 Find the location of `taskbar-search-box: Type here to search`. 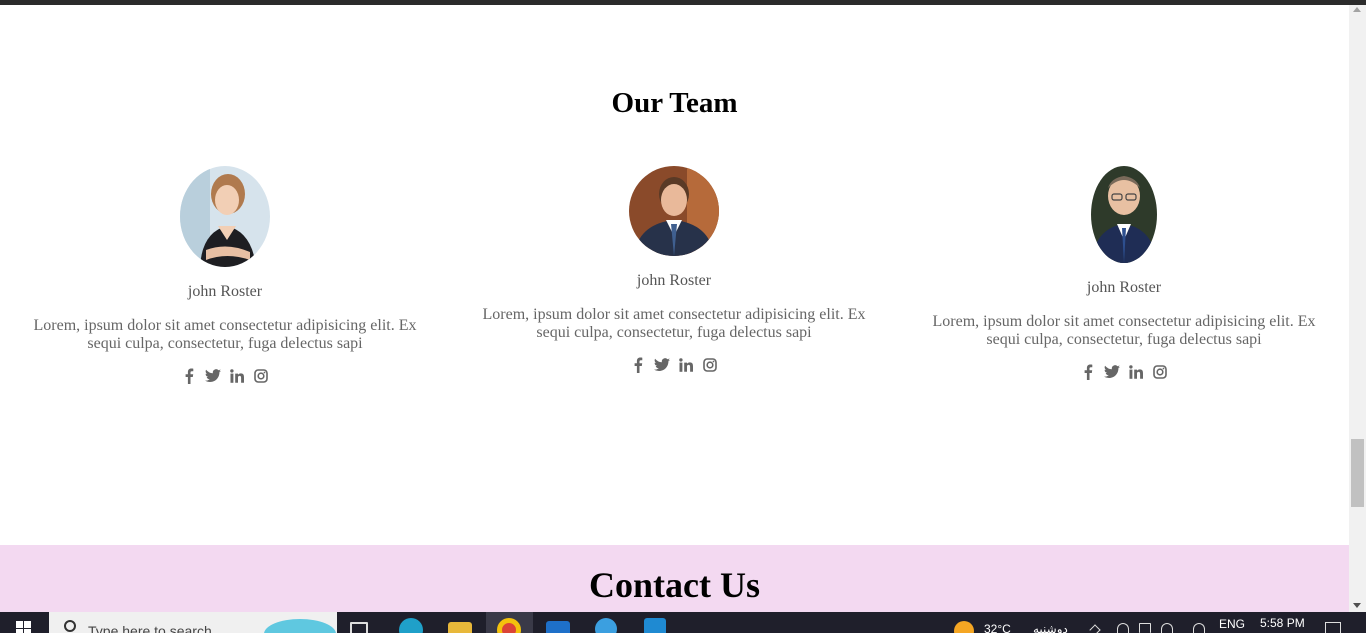

taskbar-search-box: Type here to search is located at coordinates (193, 622).